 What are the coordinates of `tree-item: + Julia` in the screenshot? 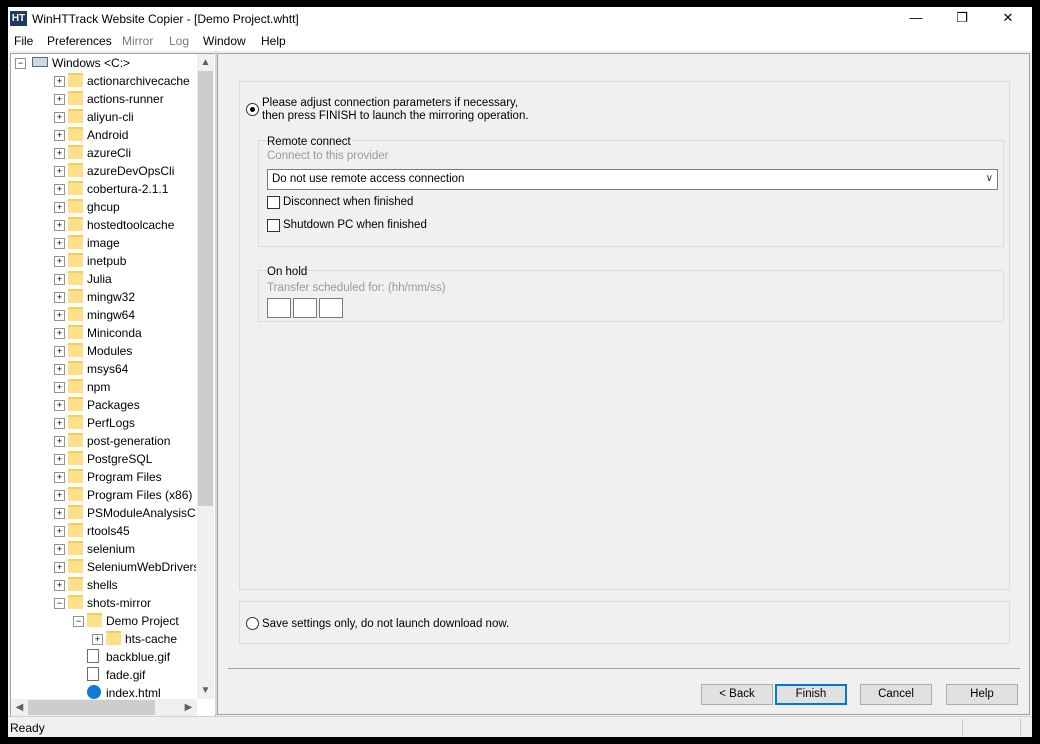 It's located at (103, 279).